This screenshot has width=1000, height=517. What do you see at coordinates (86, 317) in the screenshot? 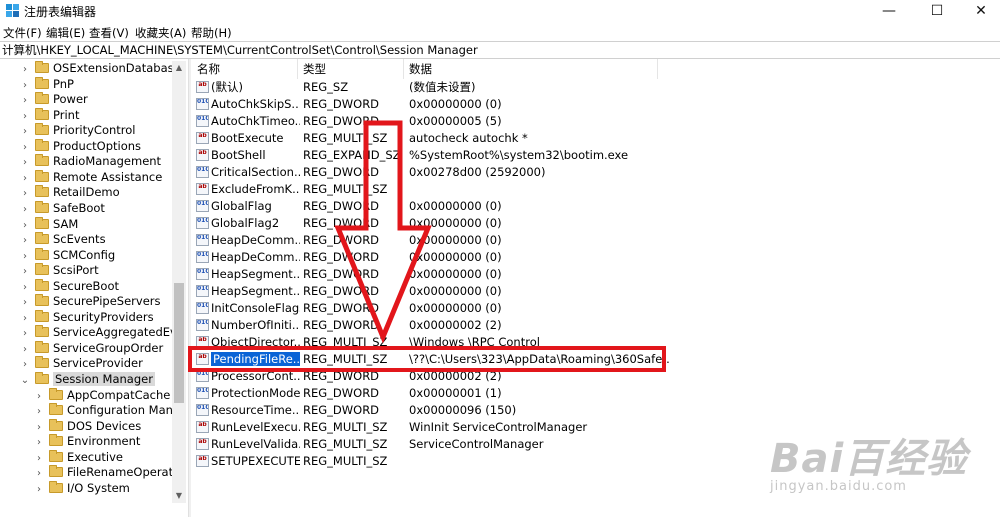
I see `tree-item: › SecurityProviders` at bounding box center [86, 317].